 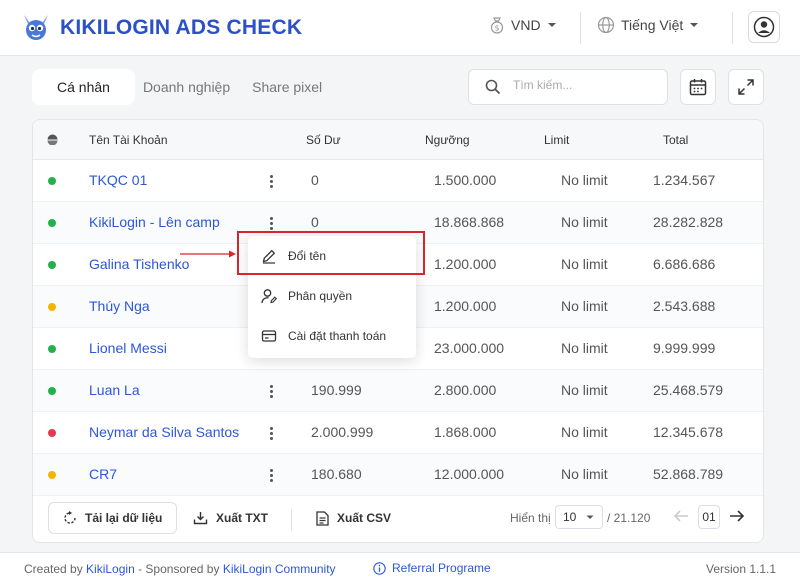 What do you see at coordinates (128, 348) in the screenshot?
I see `account-name-link: Lionel Messi` at bounding box center [128, 348].